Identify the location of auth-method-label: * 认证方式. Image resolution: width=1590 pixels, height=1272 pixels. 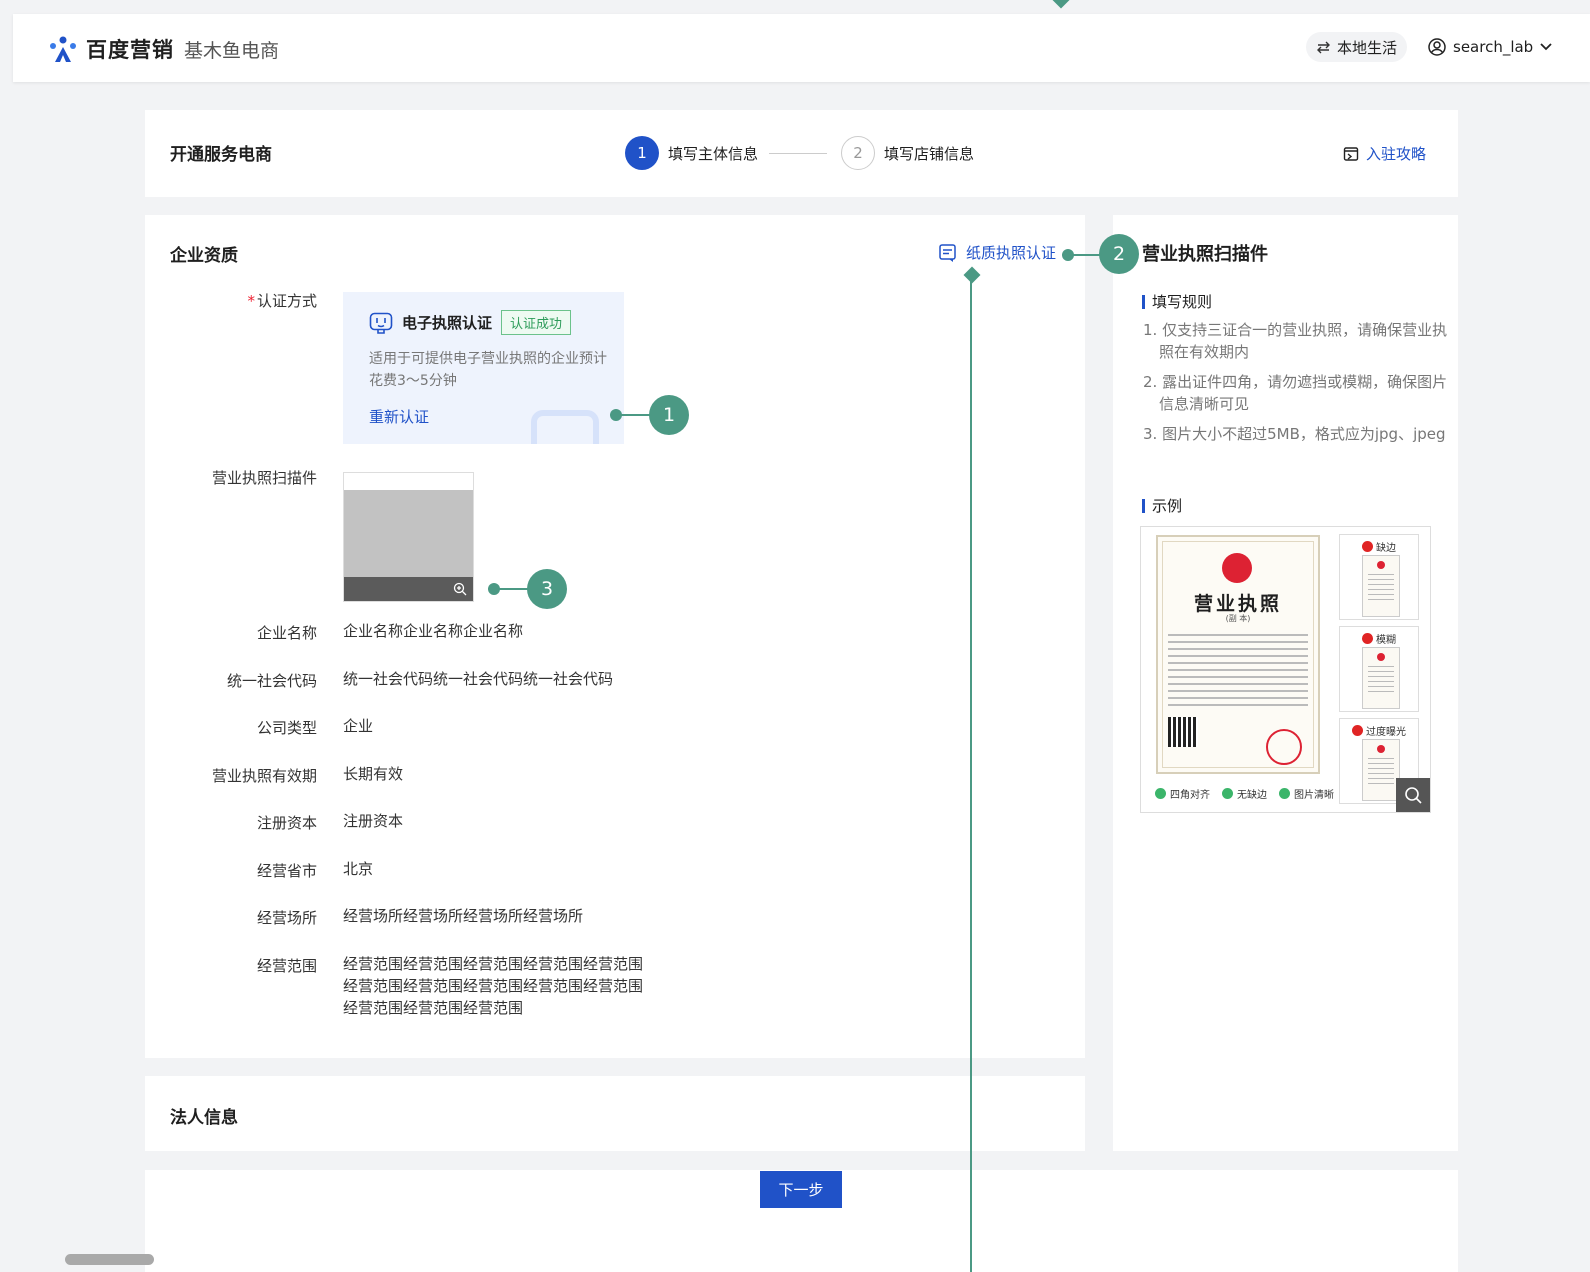
(282, 301).